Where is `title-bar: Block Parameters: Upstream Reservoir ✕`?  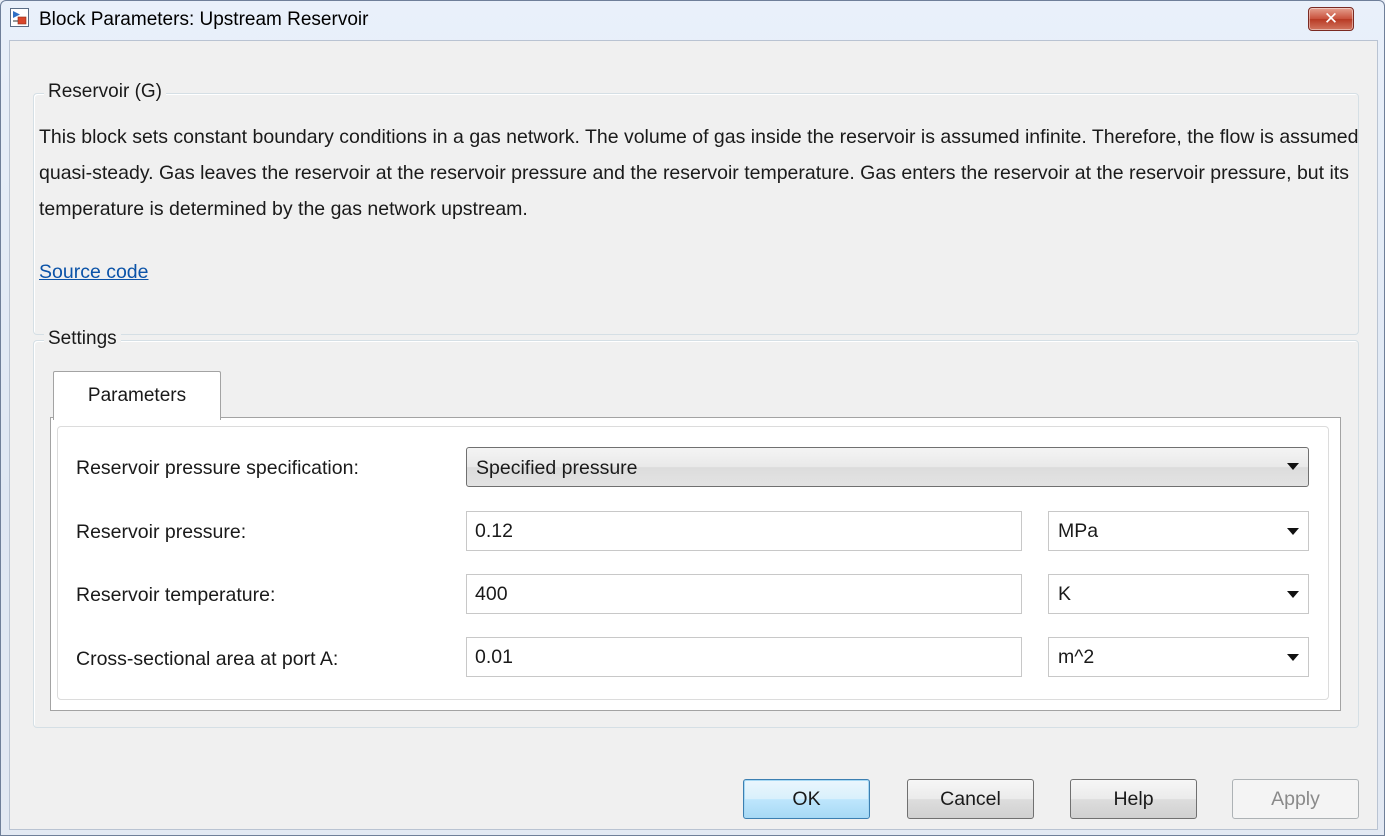
title-bar: Block Parameters: Upstream Reservoir ✕ is located at coordinates (692, 18).